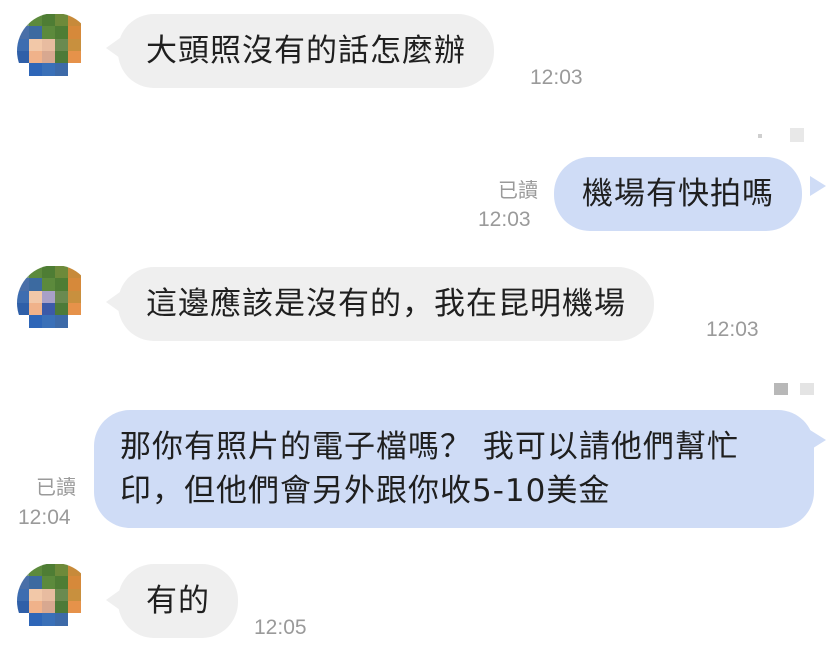  I want to click on message-timestamp: 12:05, so click(280, 627).